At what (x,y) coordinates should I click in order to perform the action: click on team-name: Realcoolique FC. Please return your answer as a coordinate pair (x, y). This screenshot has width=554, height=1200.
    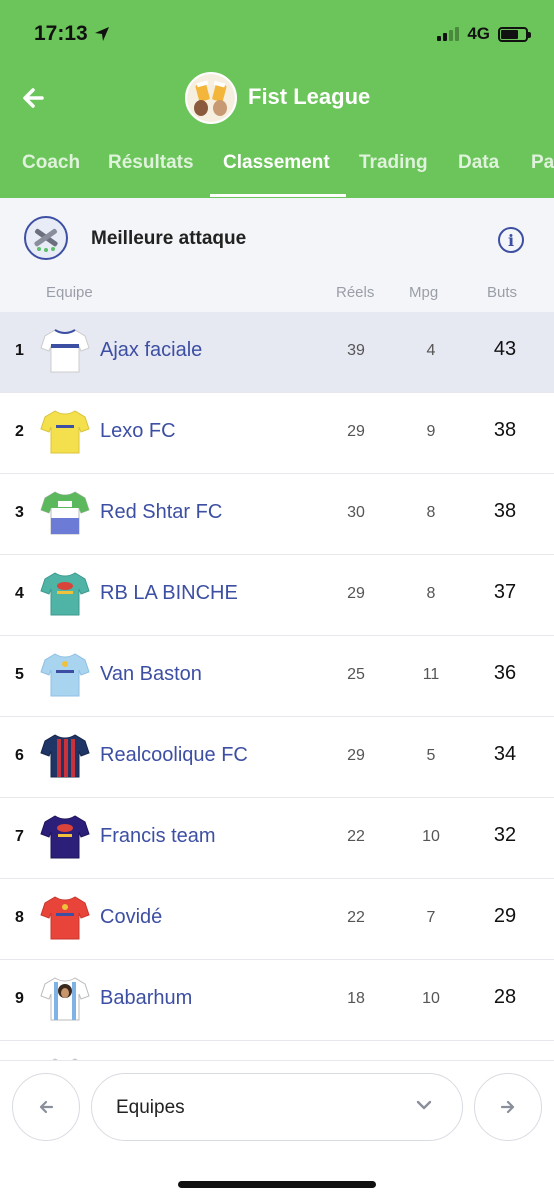
    Looking at the image, I should click on (174, 755).